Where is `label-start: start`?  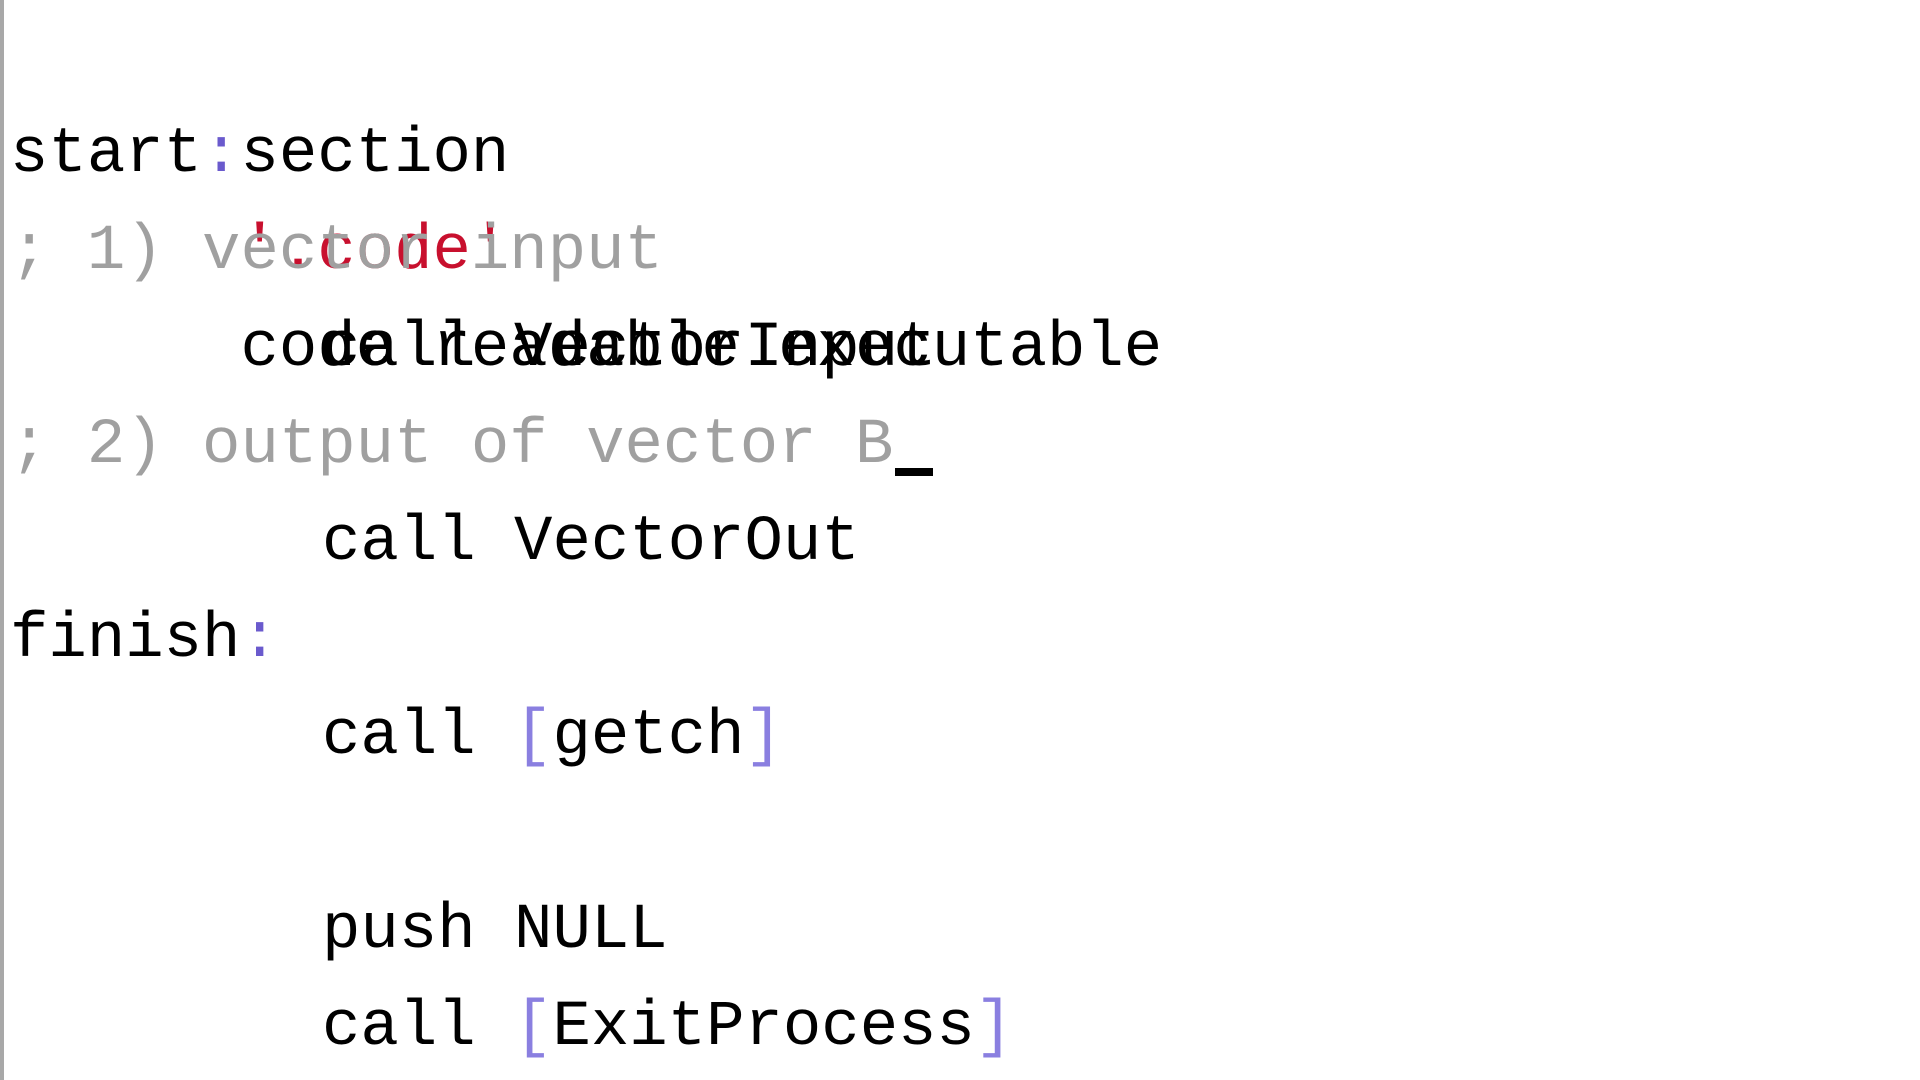
label-start: start is located at coordinates (106, 155).